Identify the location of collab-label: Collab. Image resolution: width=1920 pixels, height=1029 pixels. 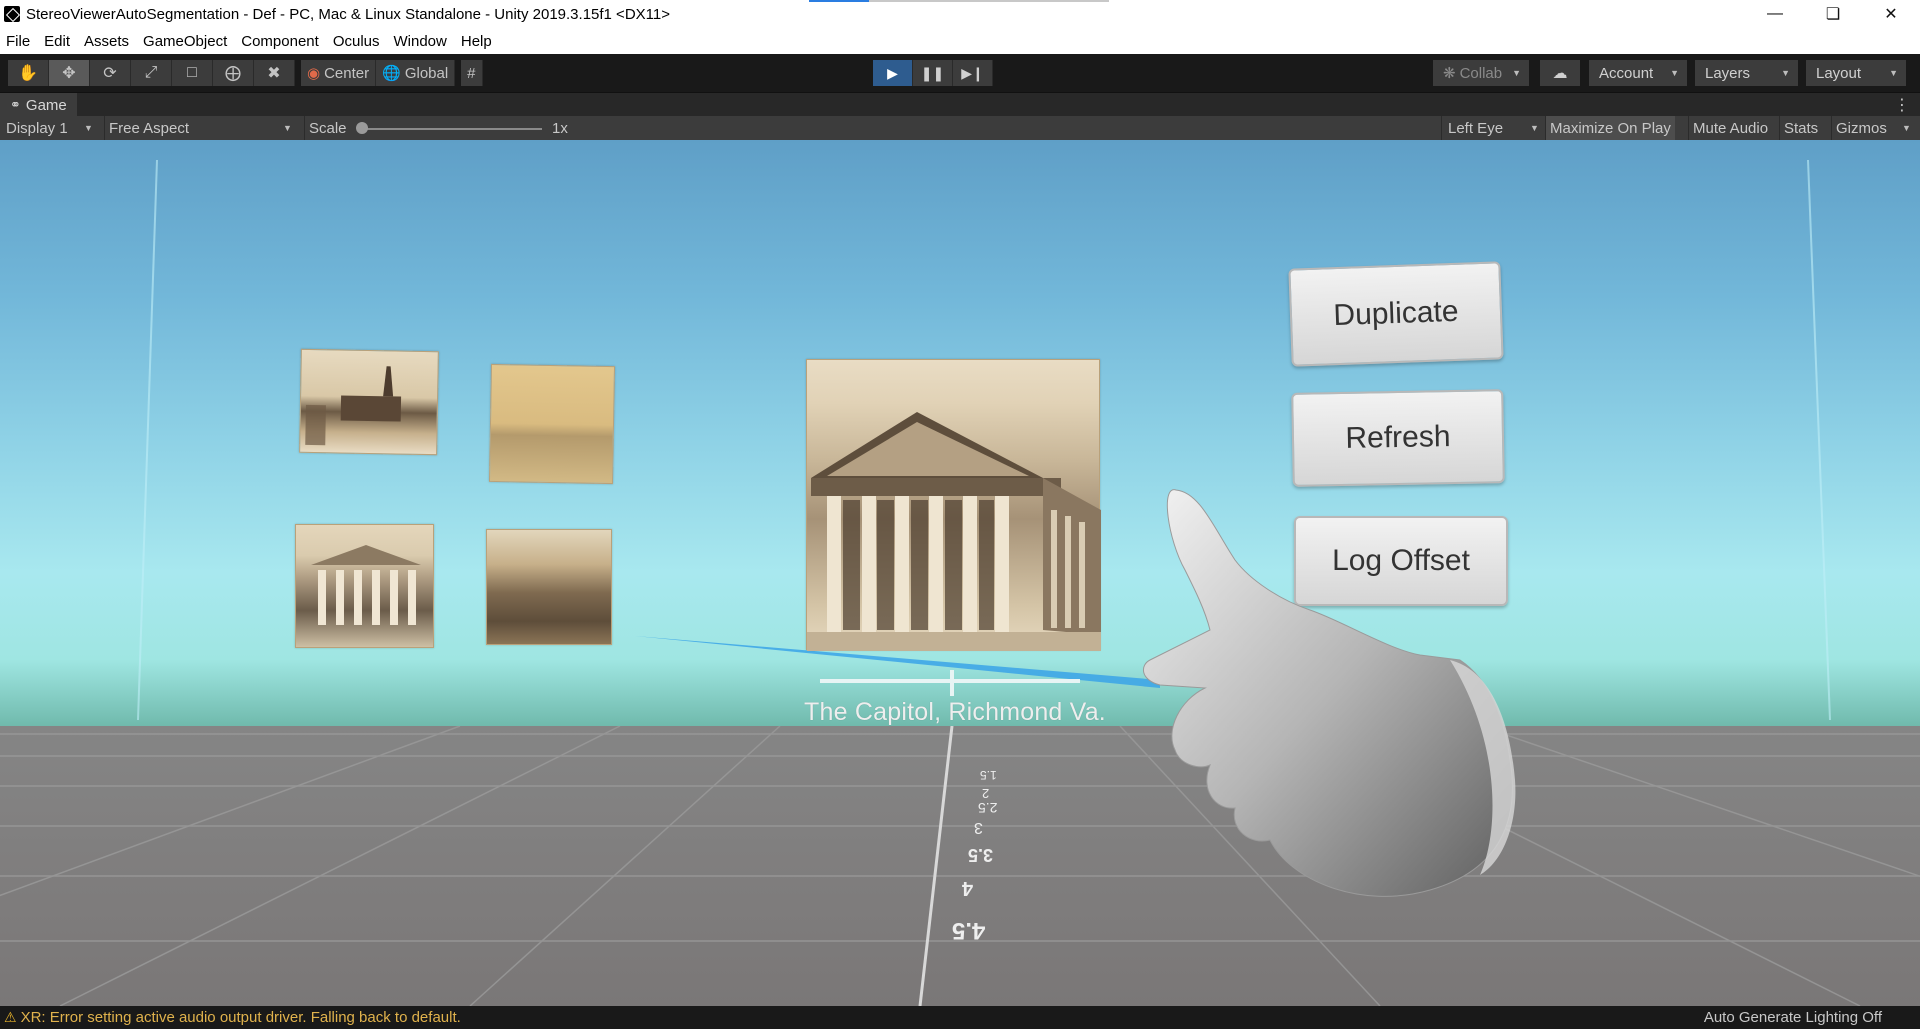
(1481, 73).